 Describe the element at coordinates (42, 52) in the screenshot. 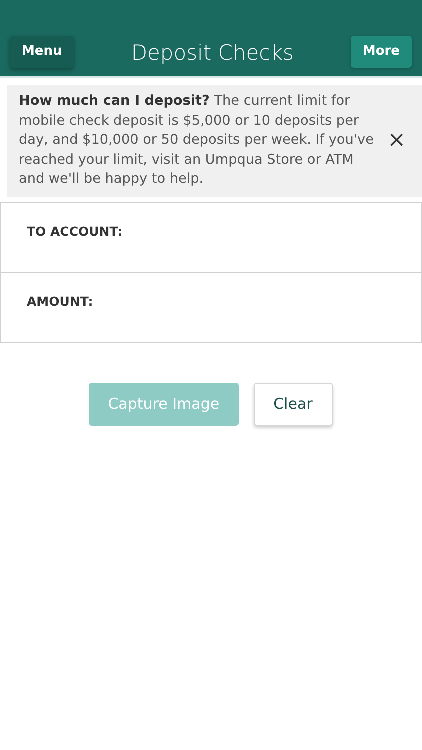

I see `menu-button: Menu` at that location.